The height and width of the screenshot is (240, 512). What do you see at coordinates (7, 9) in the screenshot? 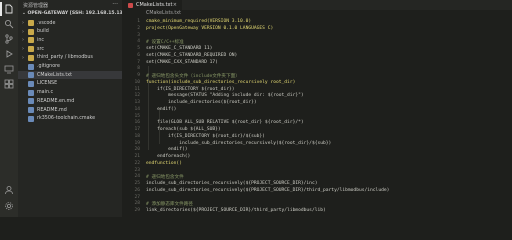
I see `files-icon` at bounding box center [7, 9].